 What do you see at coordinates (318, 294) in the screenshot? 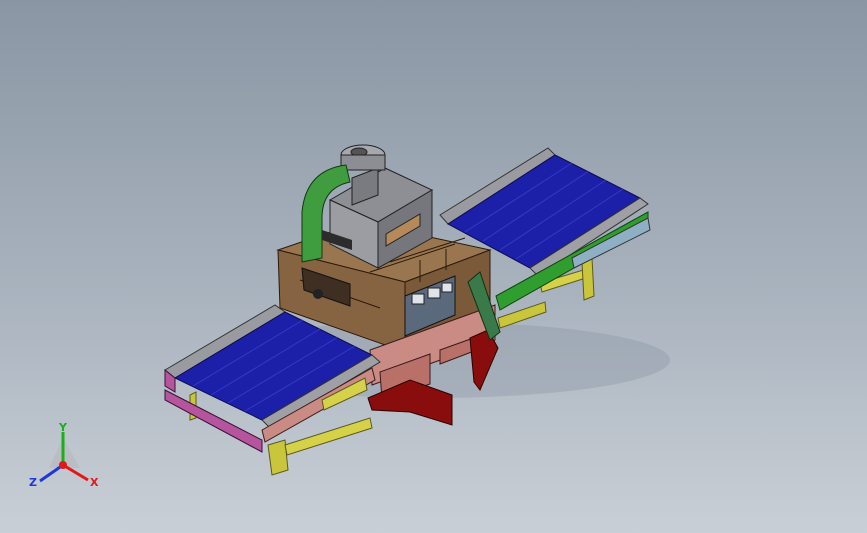
I see `housing-knob` at bounding box center [318, 294].